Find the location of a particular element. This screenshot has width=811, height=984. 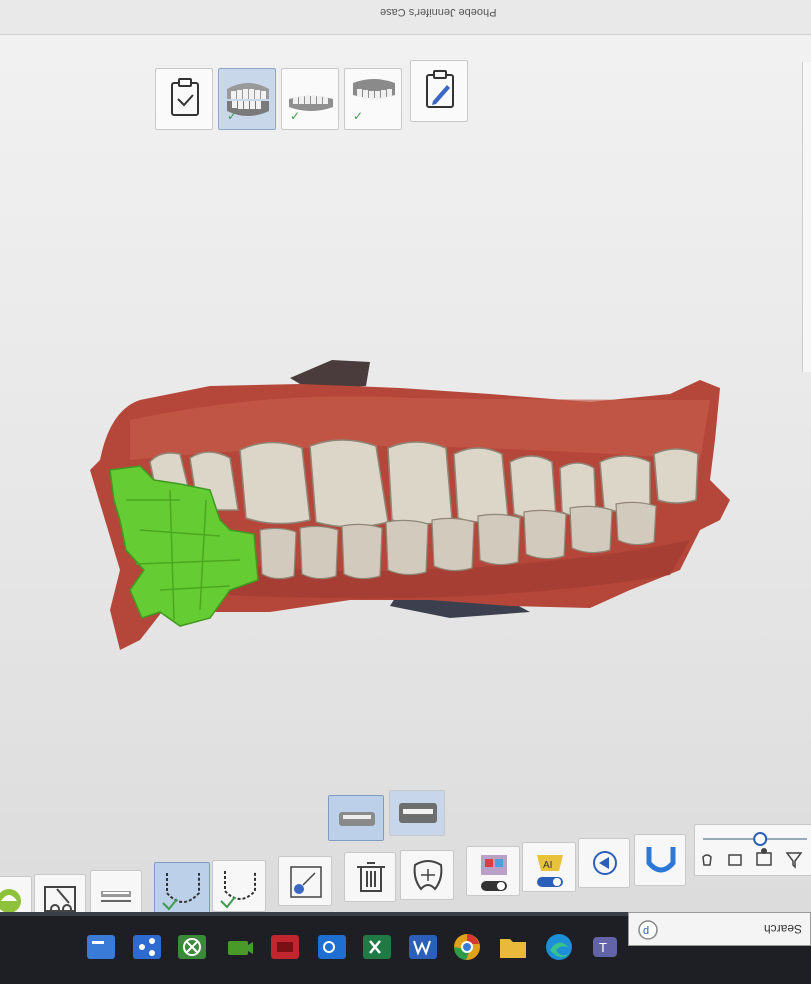

edge-app is located at coordinates (559, 947).